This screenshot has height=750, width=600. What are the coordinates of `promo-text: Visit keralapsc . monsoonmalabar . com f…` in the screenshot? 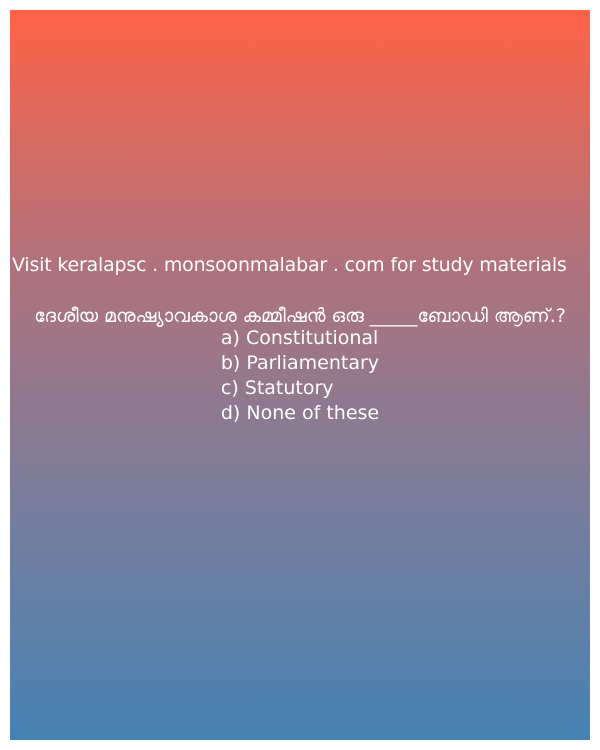 It's located at (289, 265).